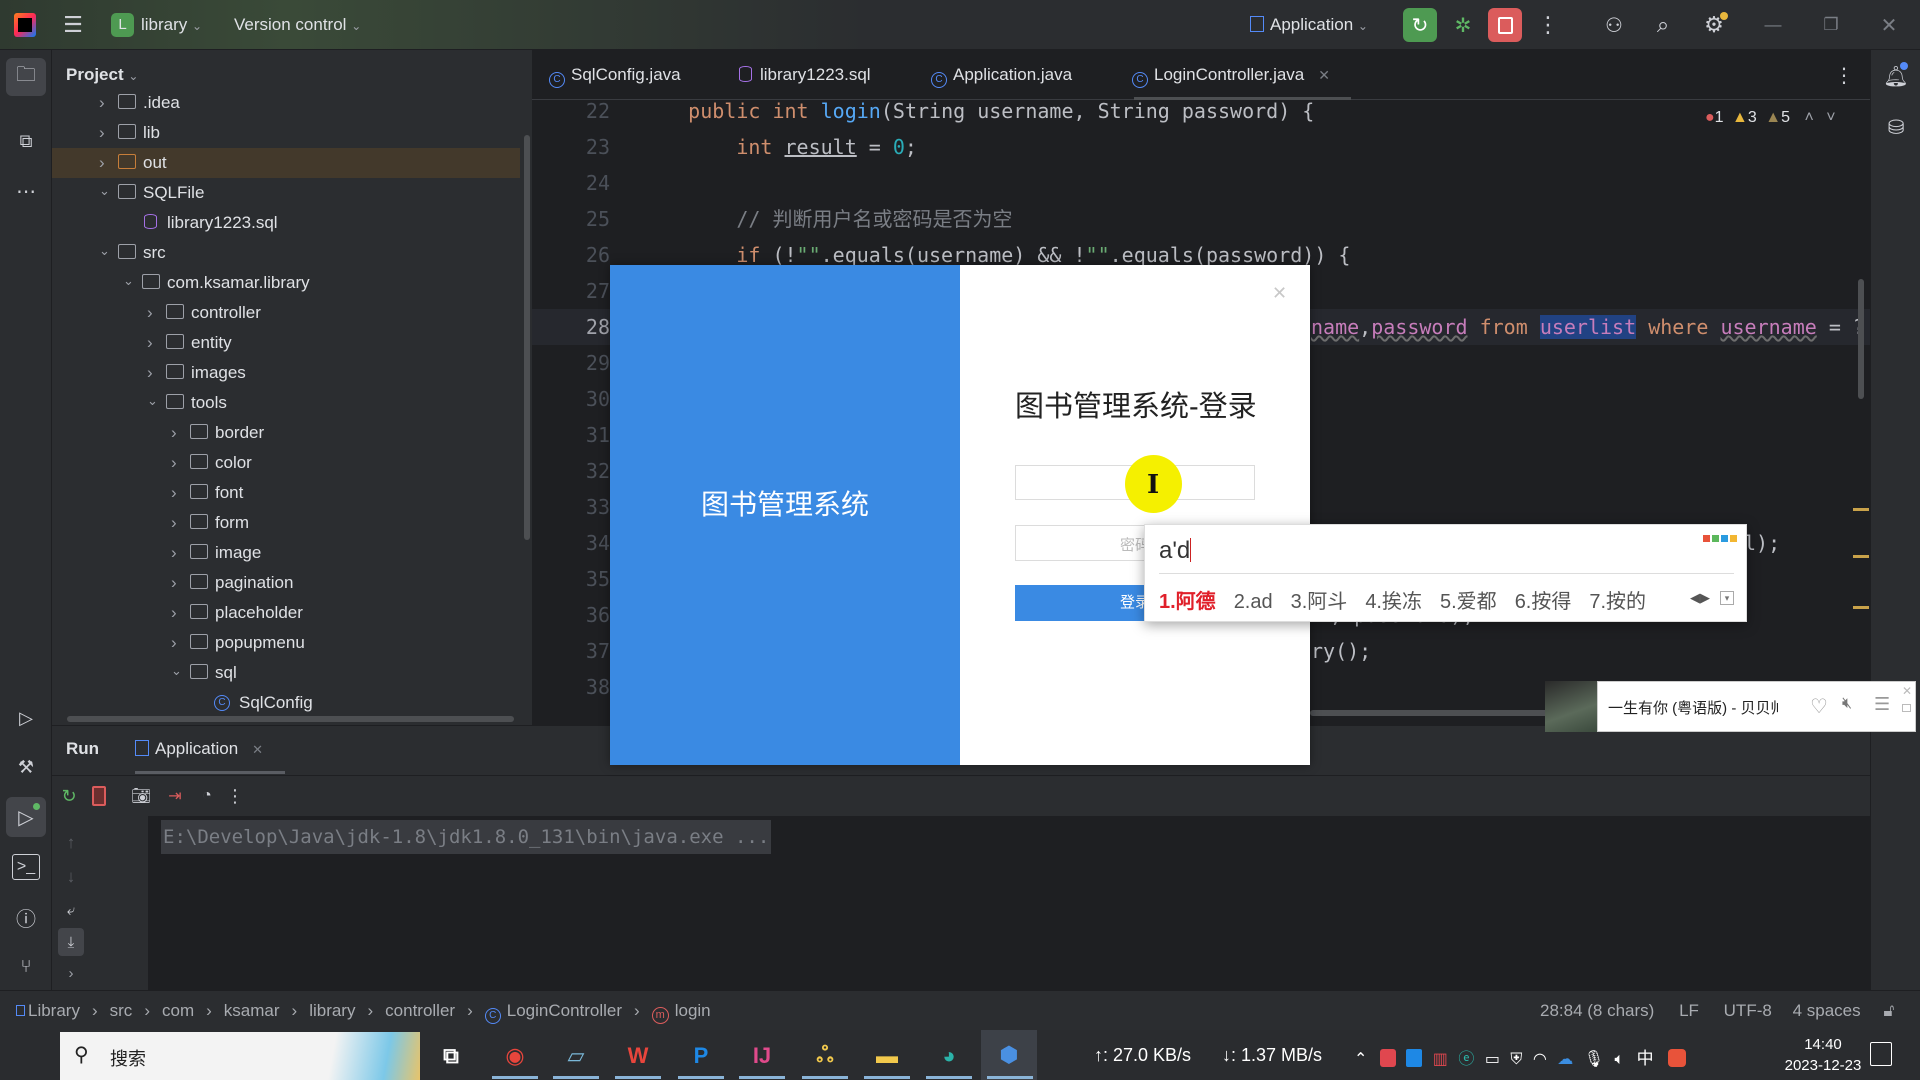 The height and width of the screenshot is (1080, 1920). I want to click on chevron-down-icon: ˅, so click(1830, 117).